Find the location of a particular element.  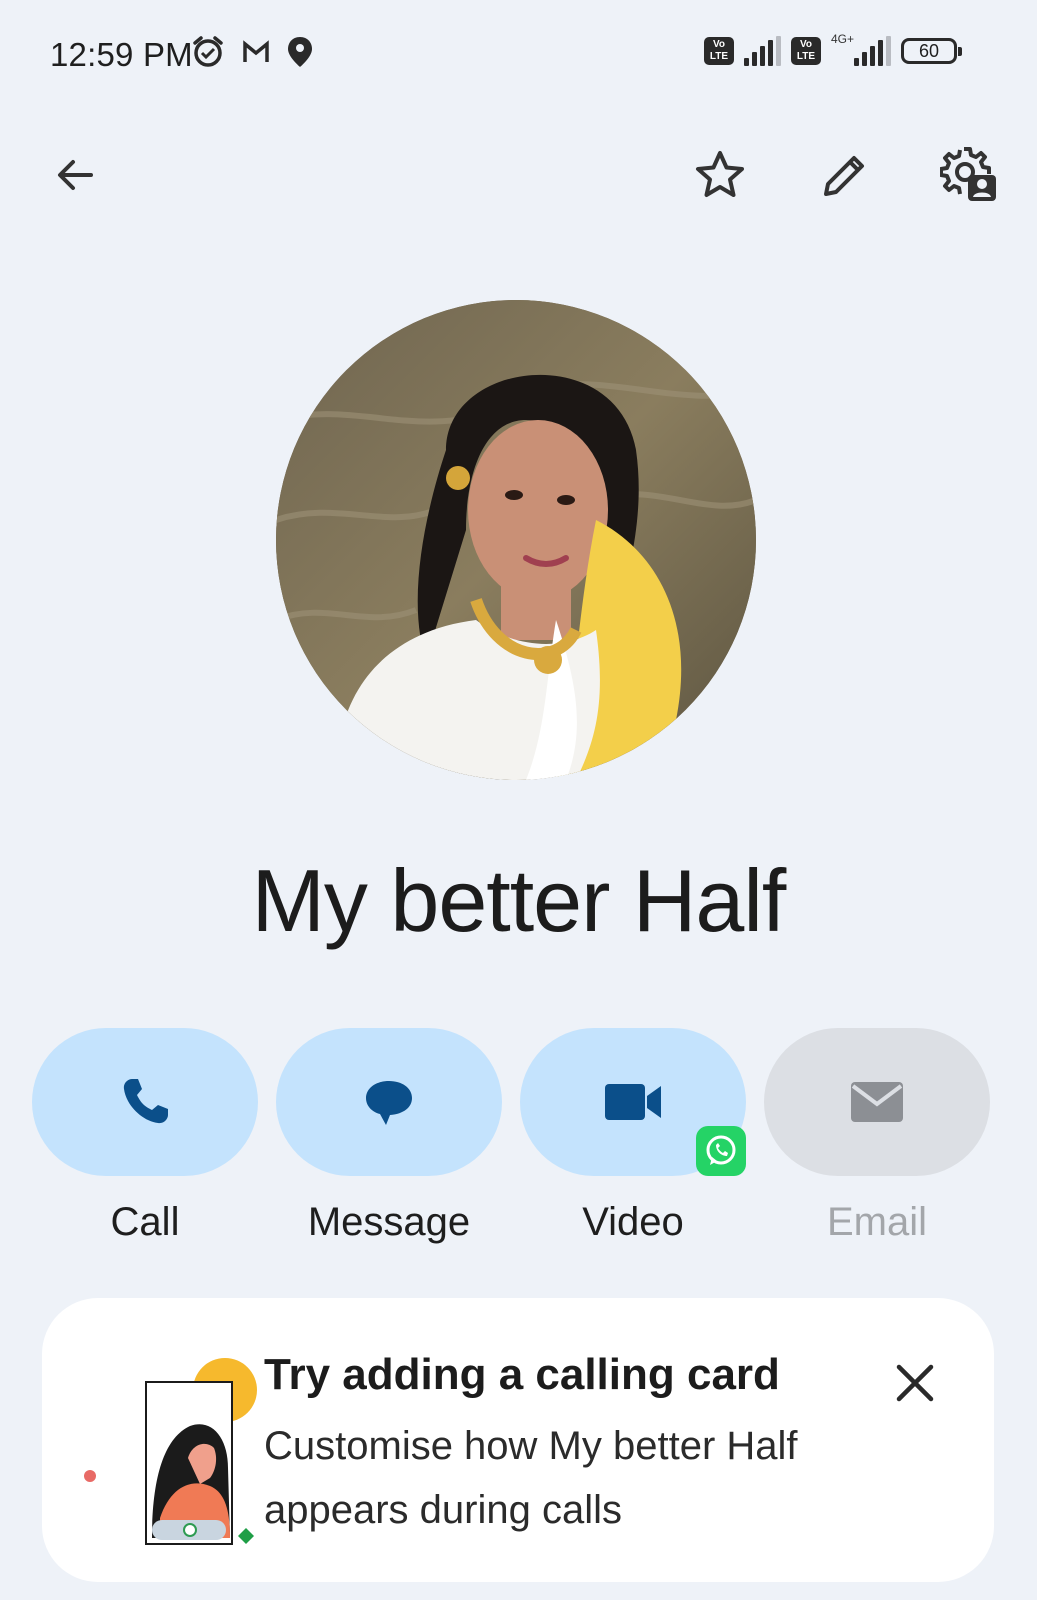

status-time: 12:59 PM is located at coordinates (121, 54).